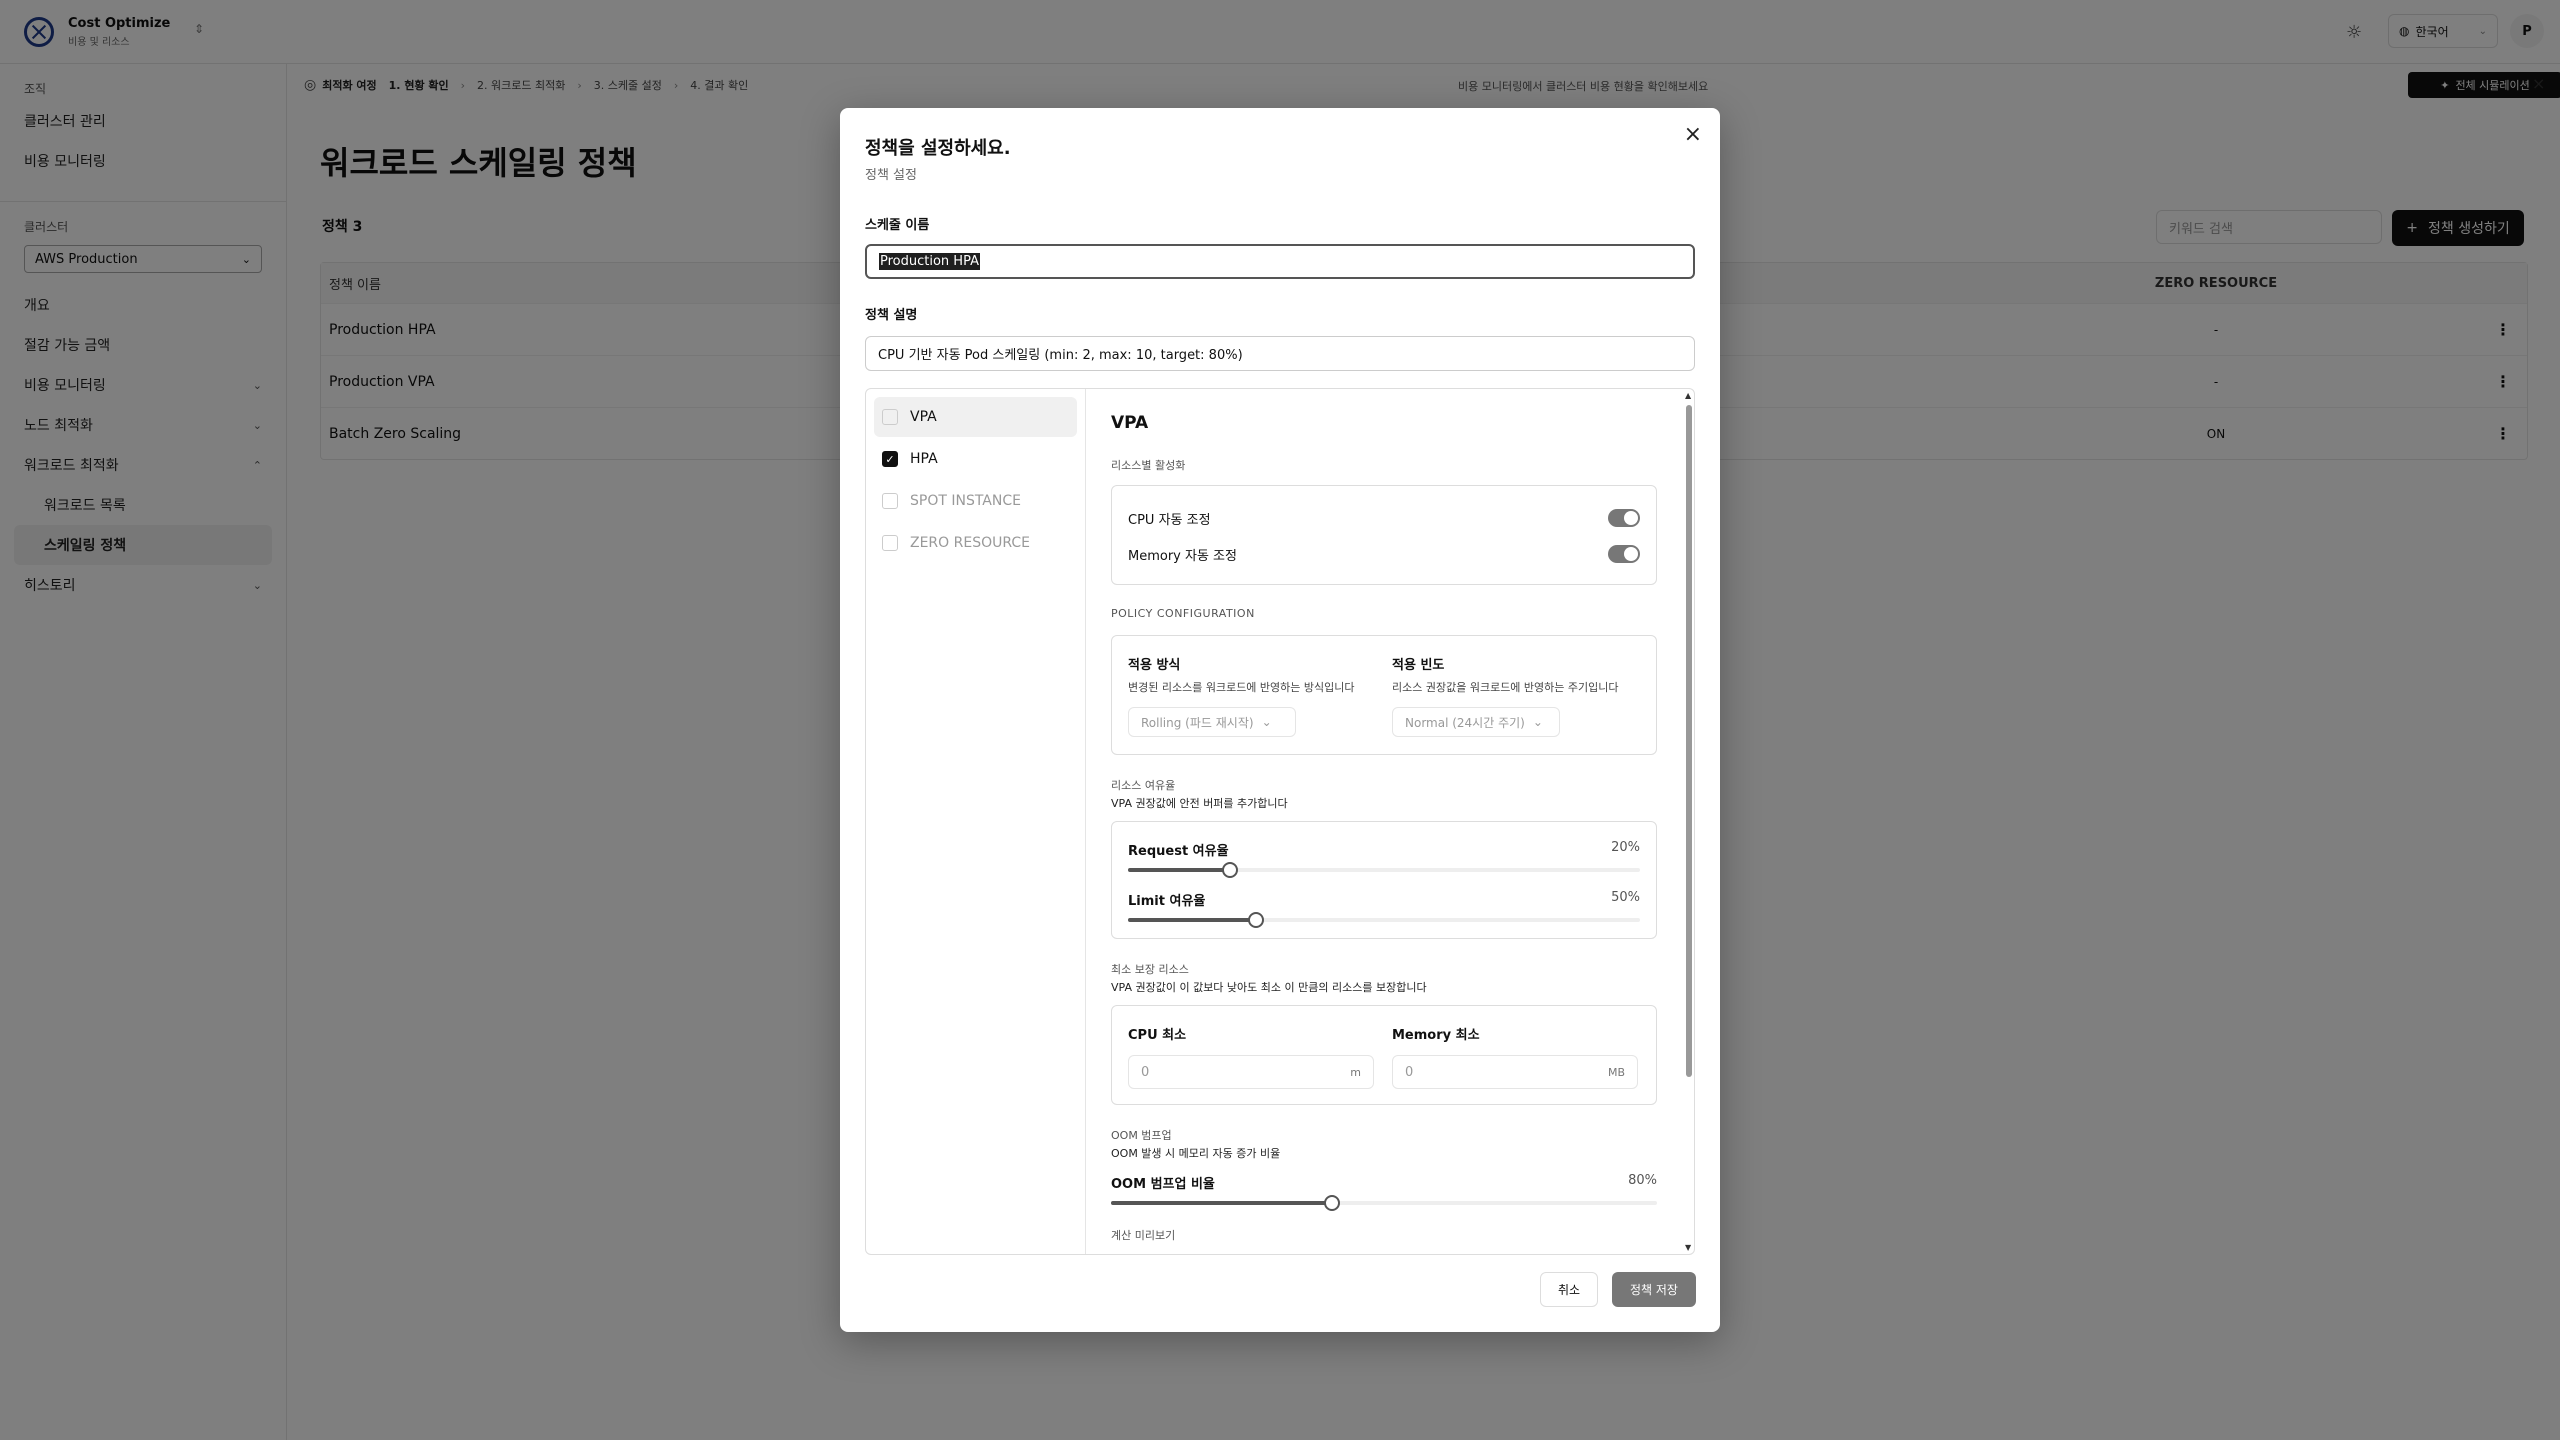  I want to click on margin-card: Request 여유율 20% Limit 여유율 50%, so click(1384, 880).